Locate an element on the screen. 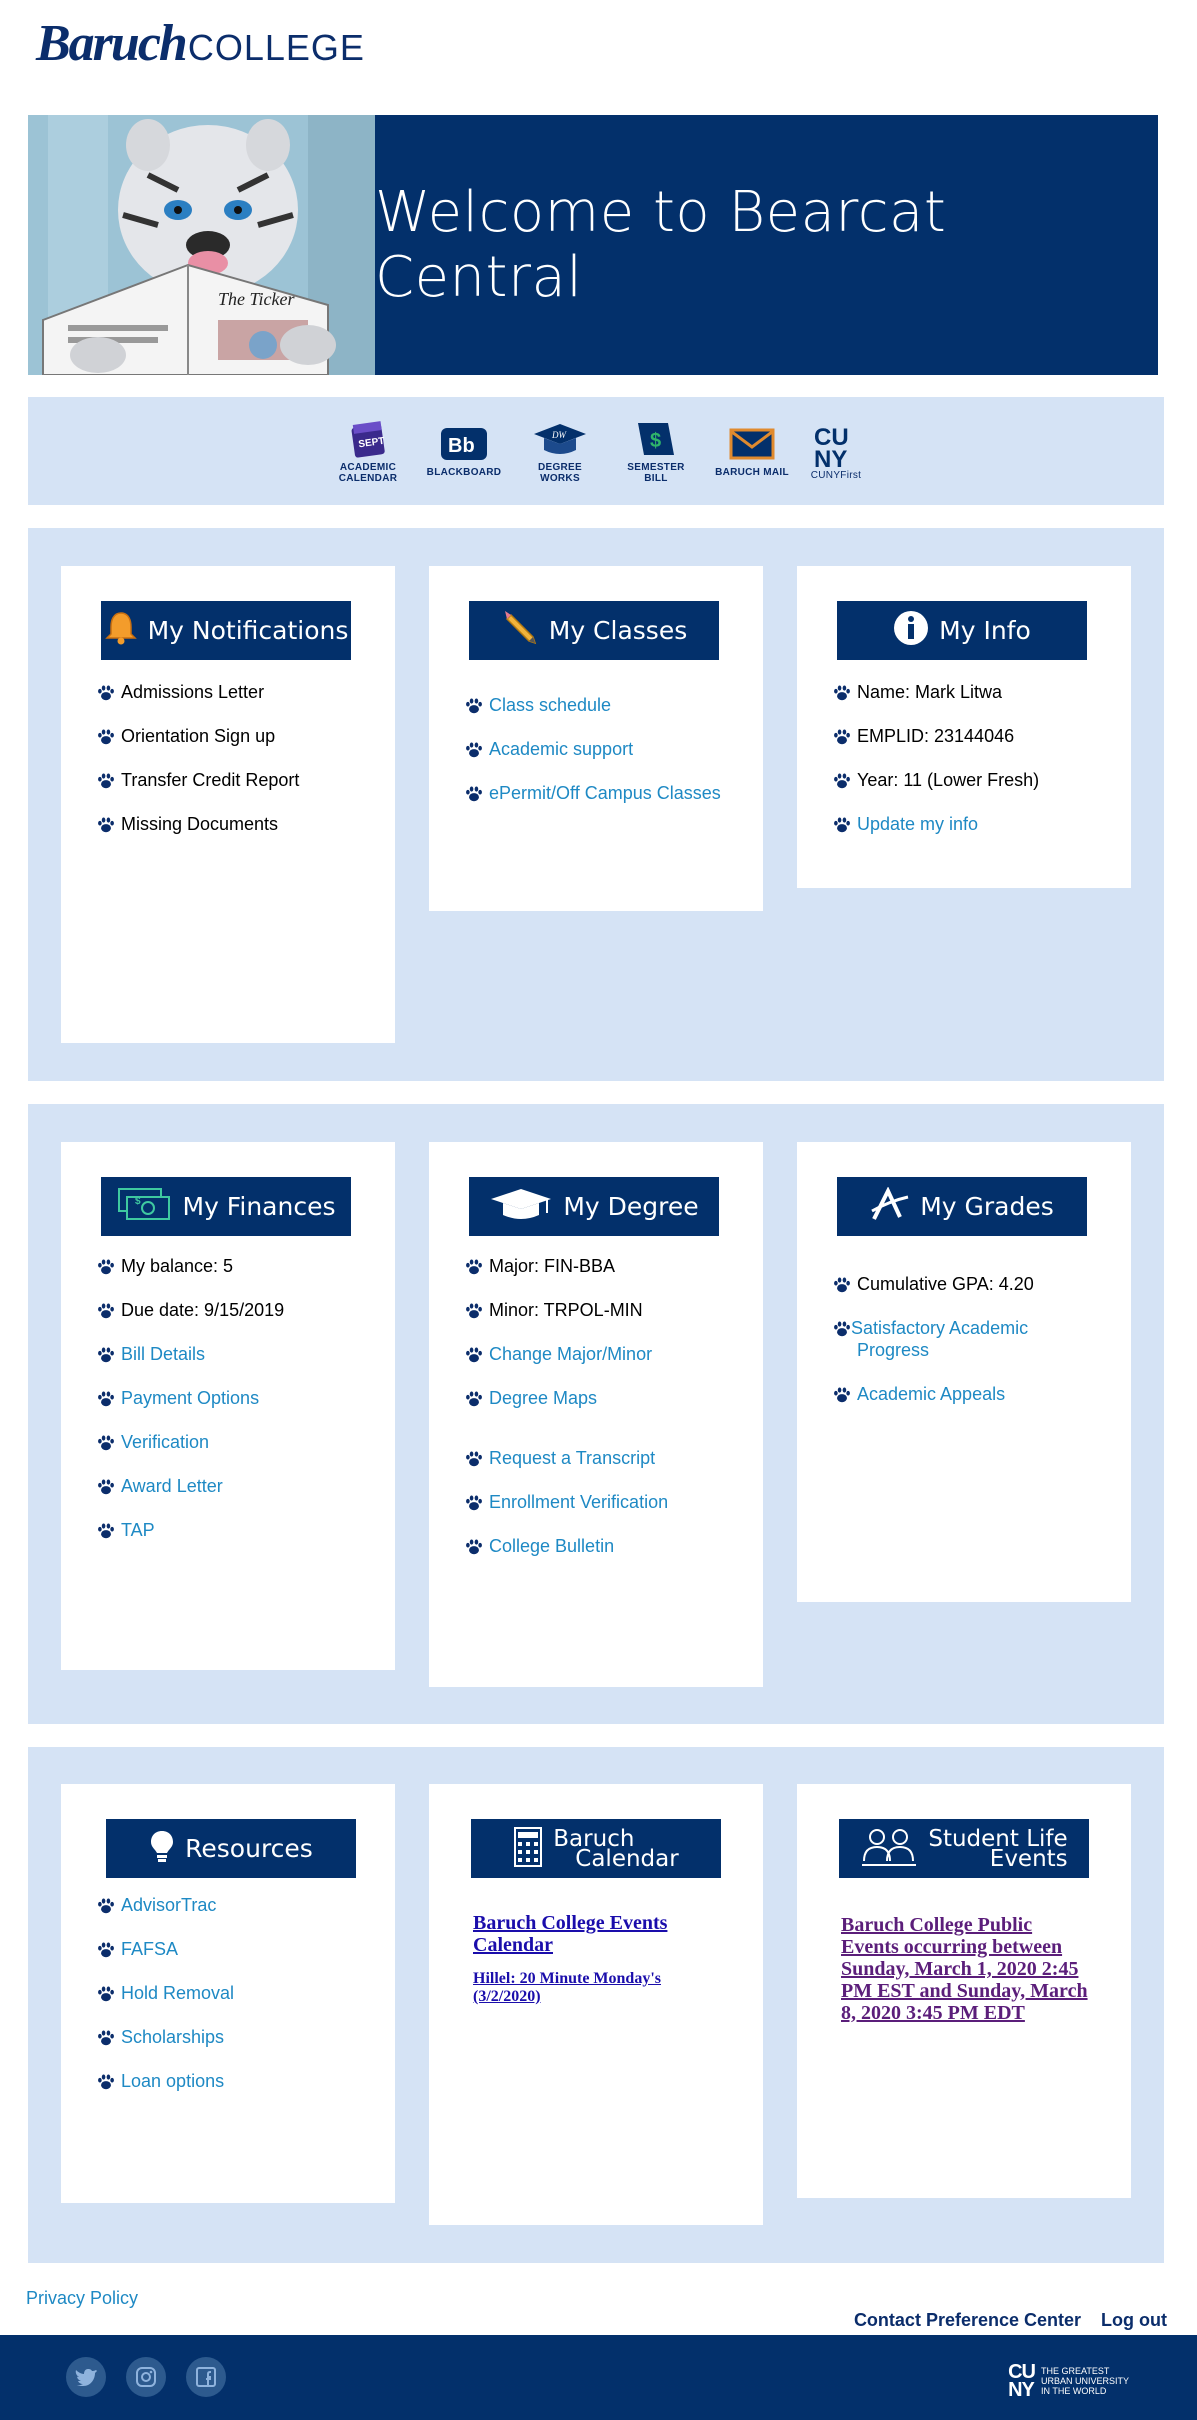 The image size is (1197, 2420). list-item: AdvisorTrac is located at coordinates (241, 1905).